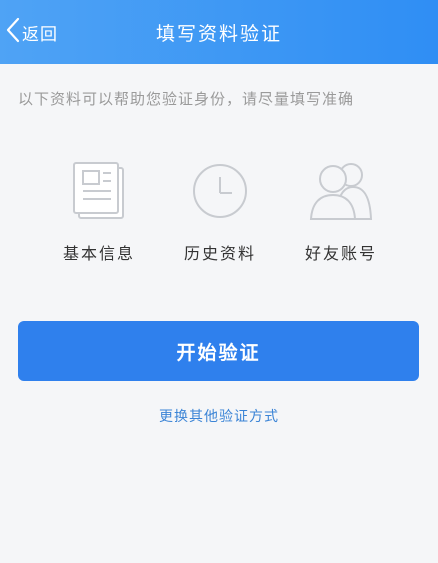 Image resolution: width=438 pixels, height=563 pixels. What do you see at coordinates (219, 416) in the screenshot?
I see `change-verification-method-link: 更换其他验证方式` at bounding box center [219, 416].